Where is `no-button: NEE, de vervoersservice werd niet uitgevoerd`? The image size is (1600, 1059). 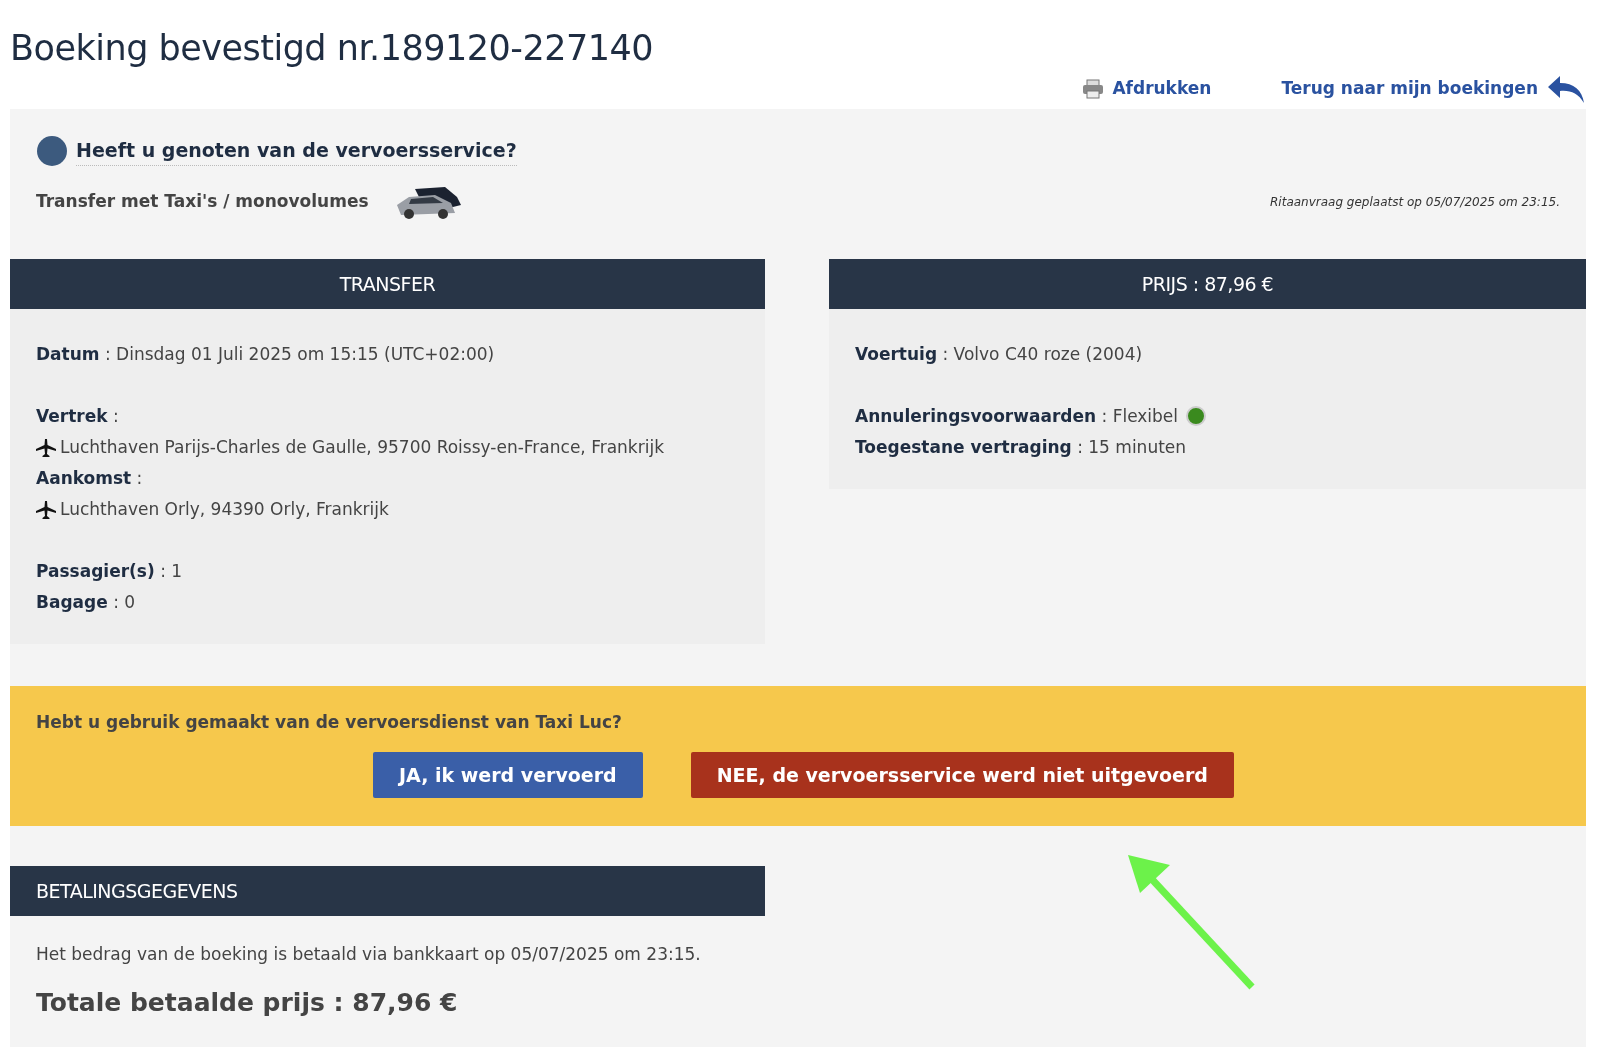
no-button: NEE, de vervoersservice werd niet uitgevoerd is located at coordinates (962, 774).